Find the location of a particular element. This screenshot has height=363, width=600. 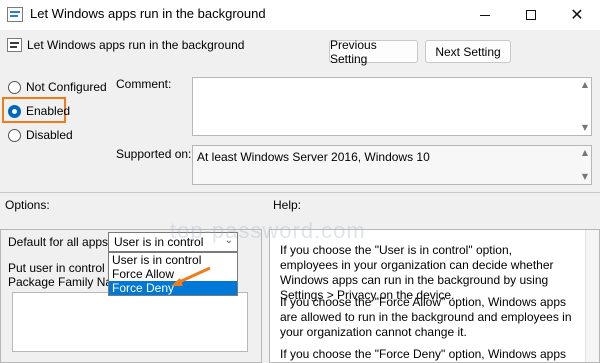

options-section-label: Options: is located at coordinates (27, 205).